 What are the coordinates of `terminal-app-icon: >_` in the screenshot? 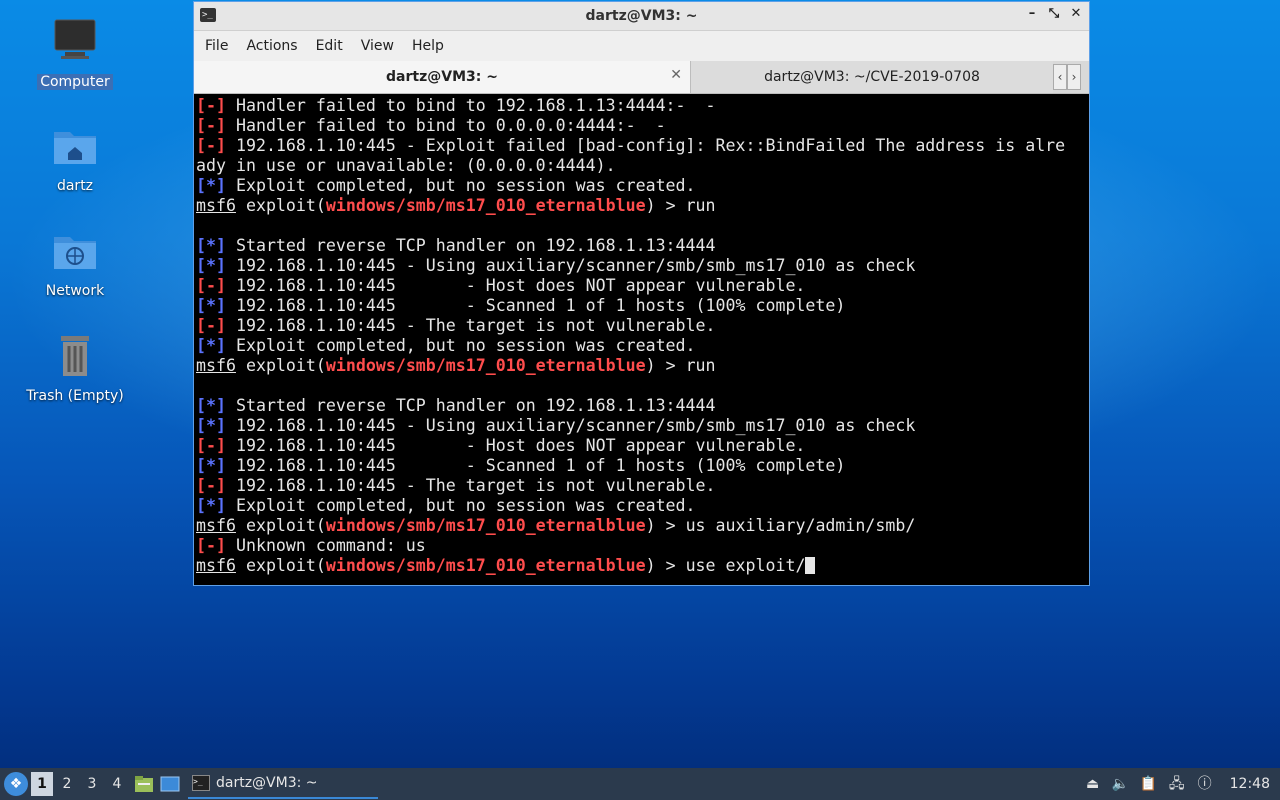 It's located at (208, 15).